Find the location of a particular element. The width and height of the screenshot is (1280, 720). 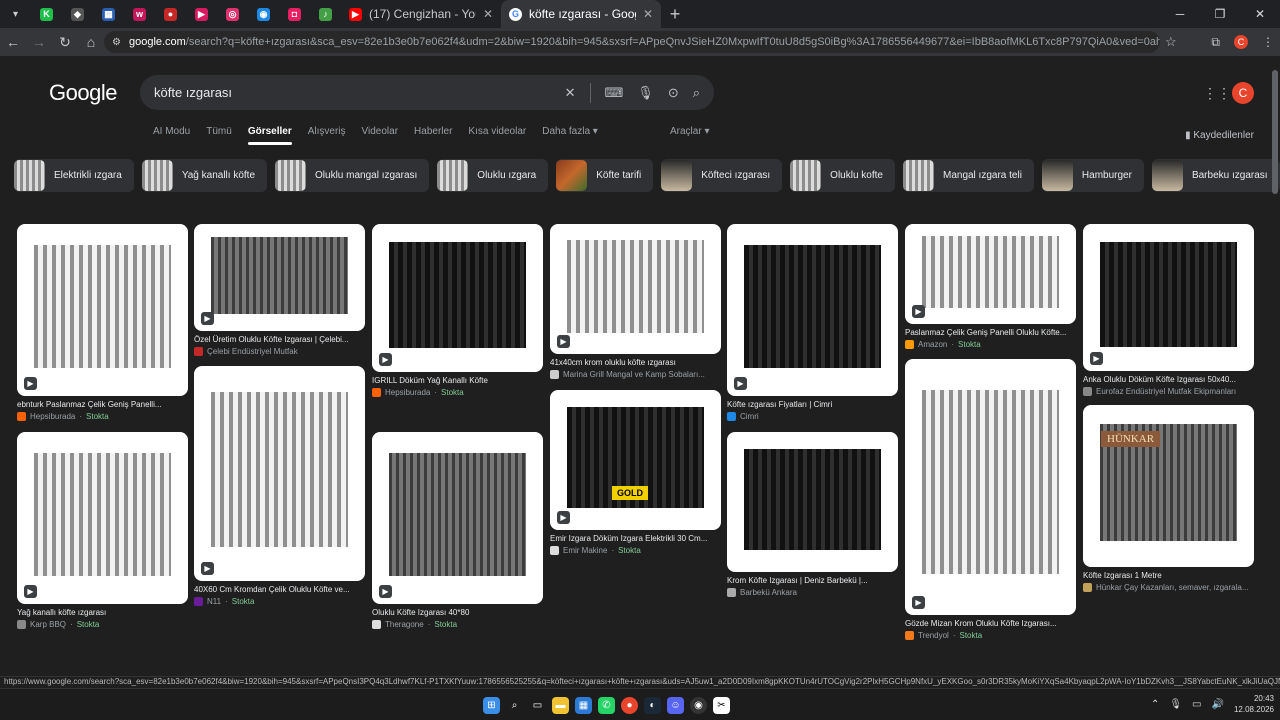

tab-pinned: ▶ is located at coordinates (201, 14).